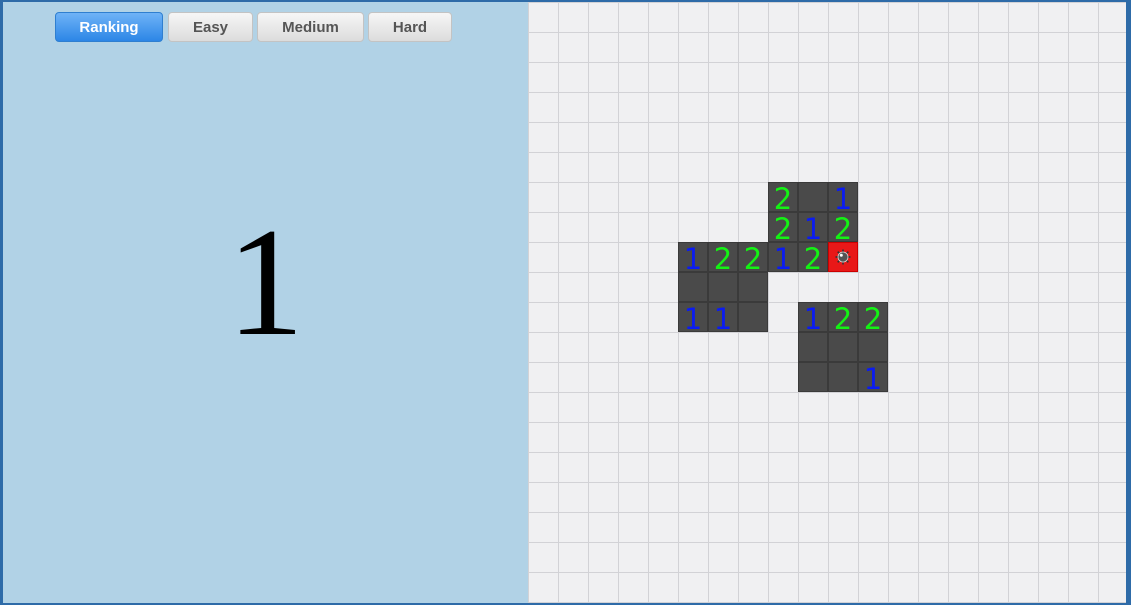 The width and height of the screenshot is (1131, 605). I want to click on exploded-mine-cell, so click(843, 257).